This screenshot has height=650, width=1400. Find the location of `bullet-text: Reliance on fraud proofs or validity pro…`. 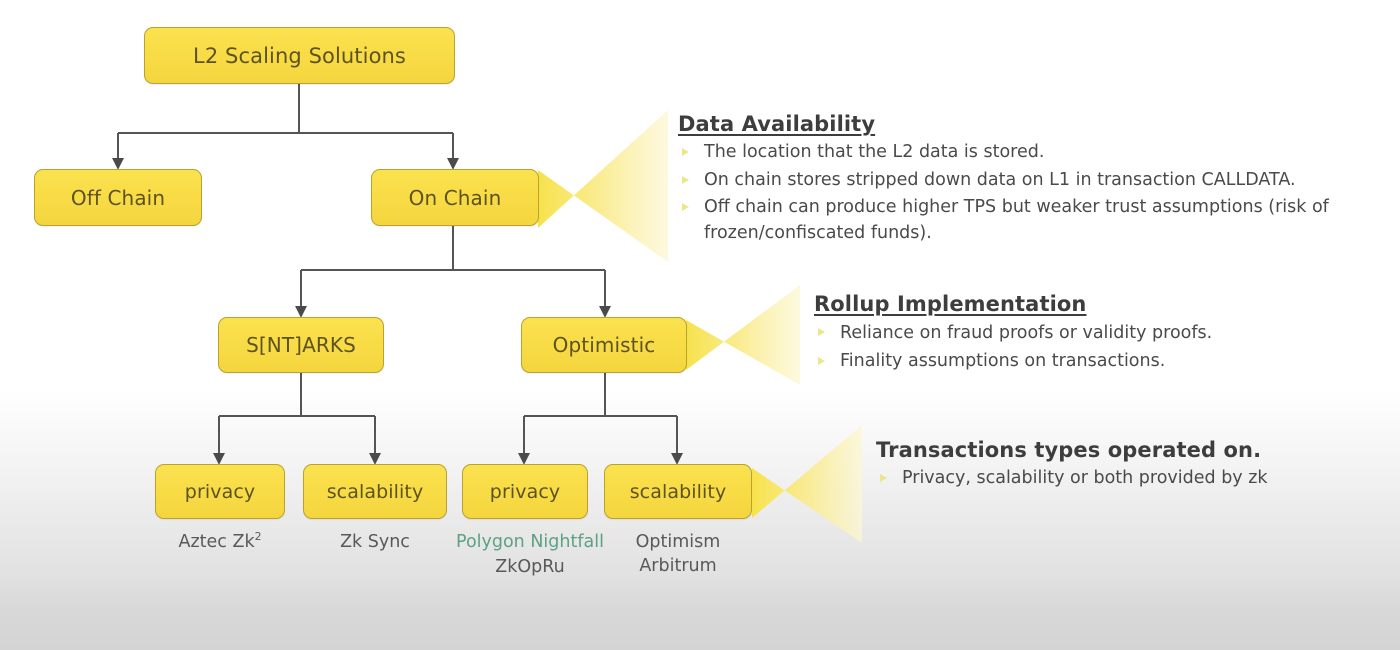

bullet-text: Reliance on fraud proofs or validity pro… is located at coordinates (1026, 333).